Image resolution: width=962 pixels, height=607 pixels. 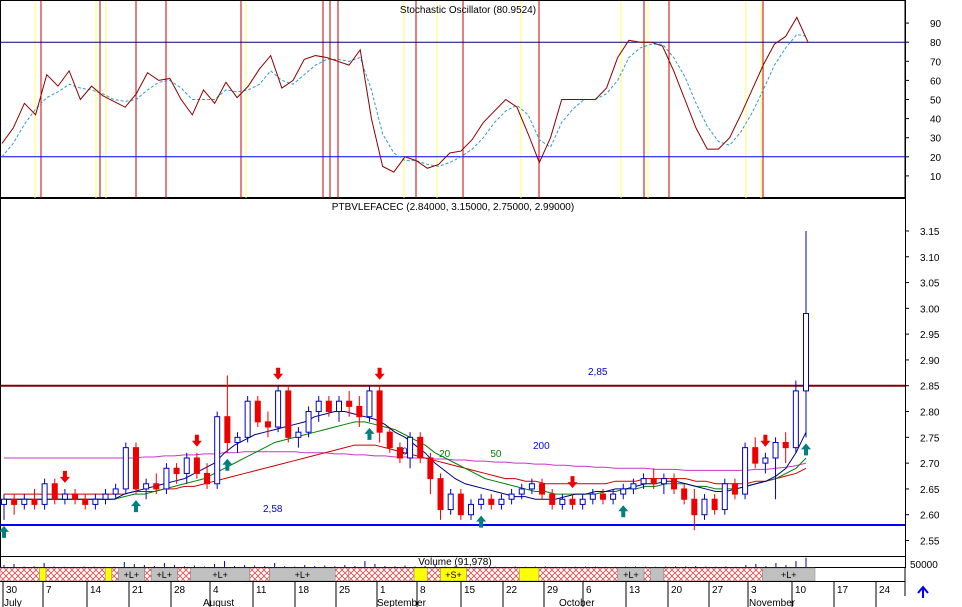 What do you see at coordinates (345, 590) in the screenshot?
I see `x-tick-label: 25` at bounding box center [345, 590].